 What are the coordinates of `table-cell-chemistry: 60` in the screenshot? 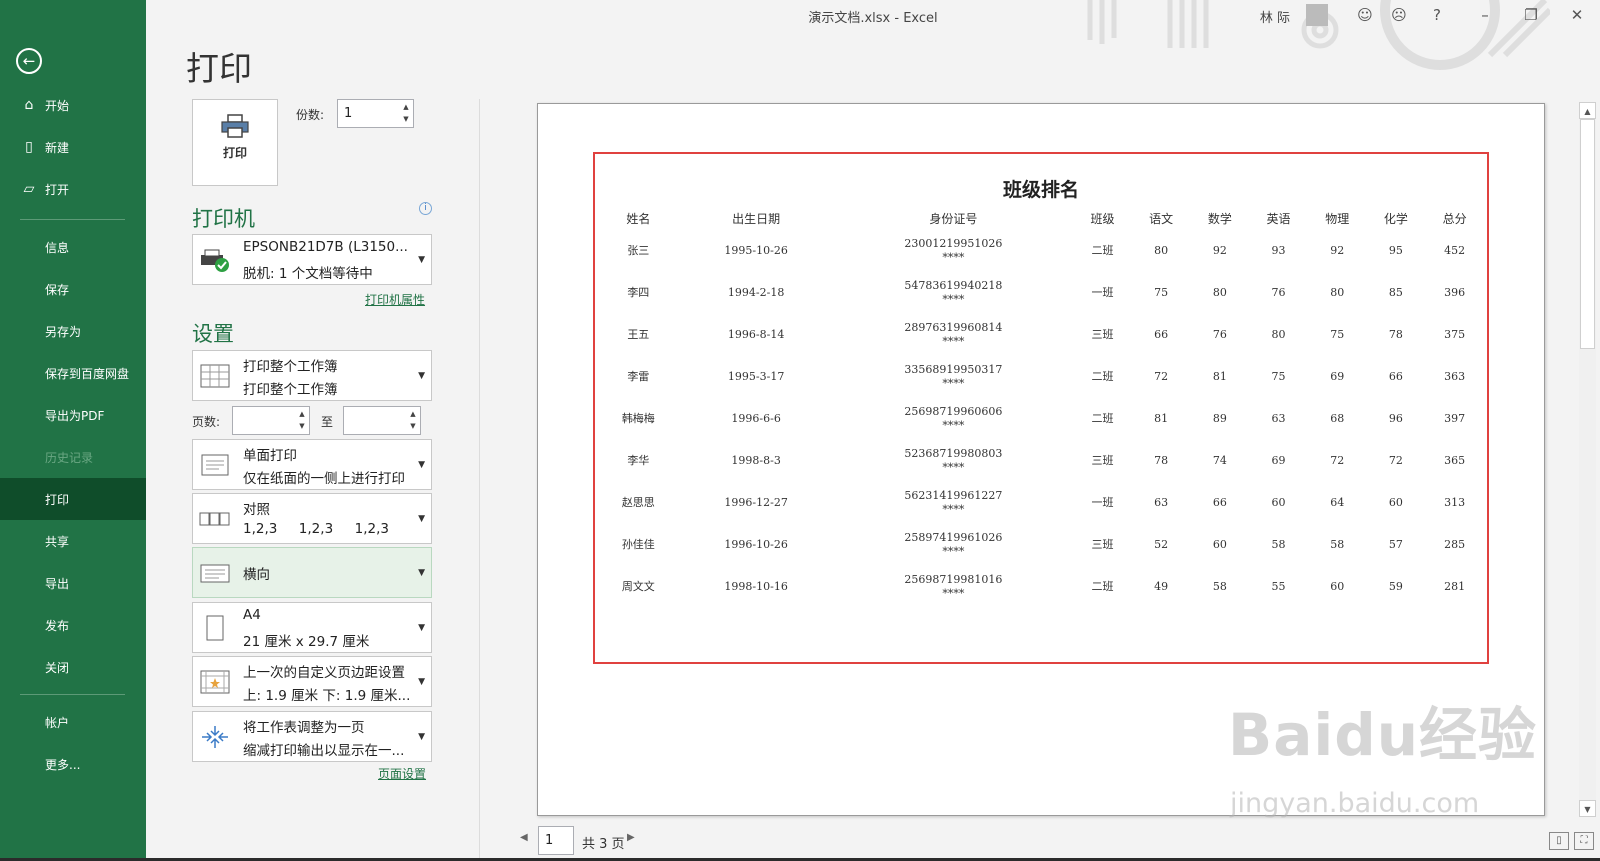 It's located at (1395, 502).